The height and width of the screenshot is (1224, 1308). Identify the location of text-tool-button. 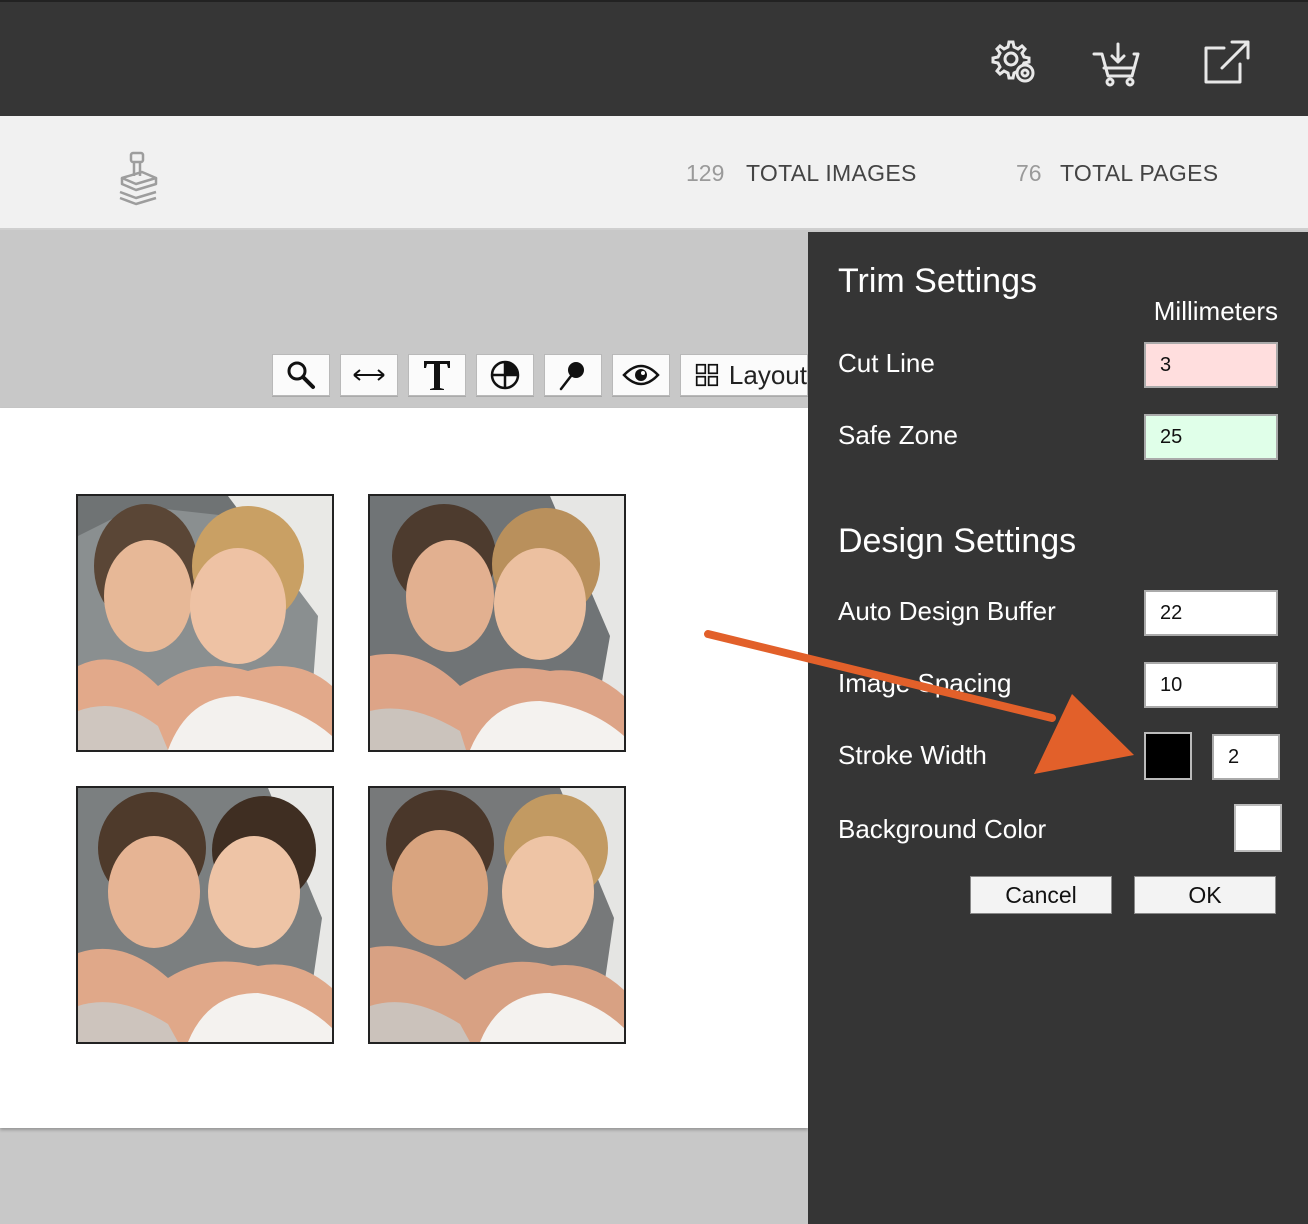
(437, 375).